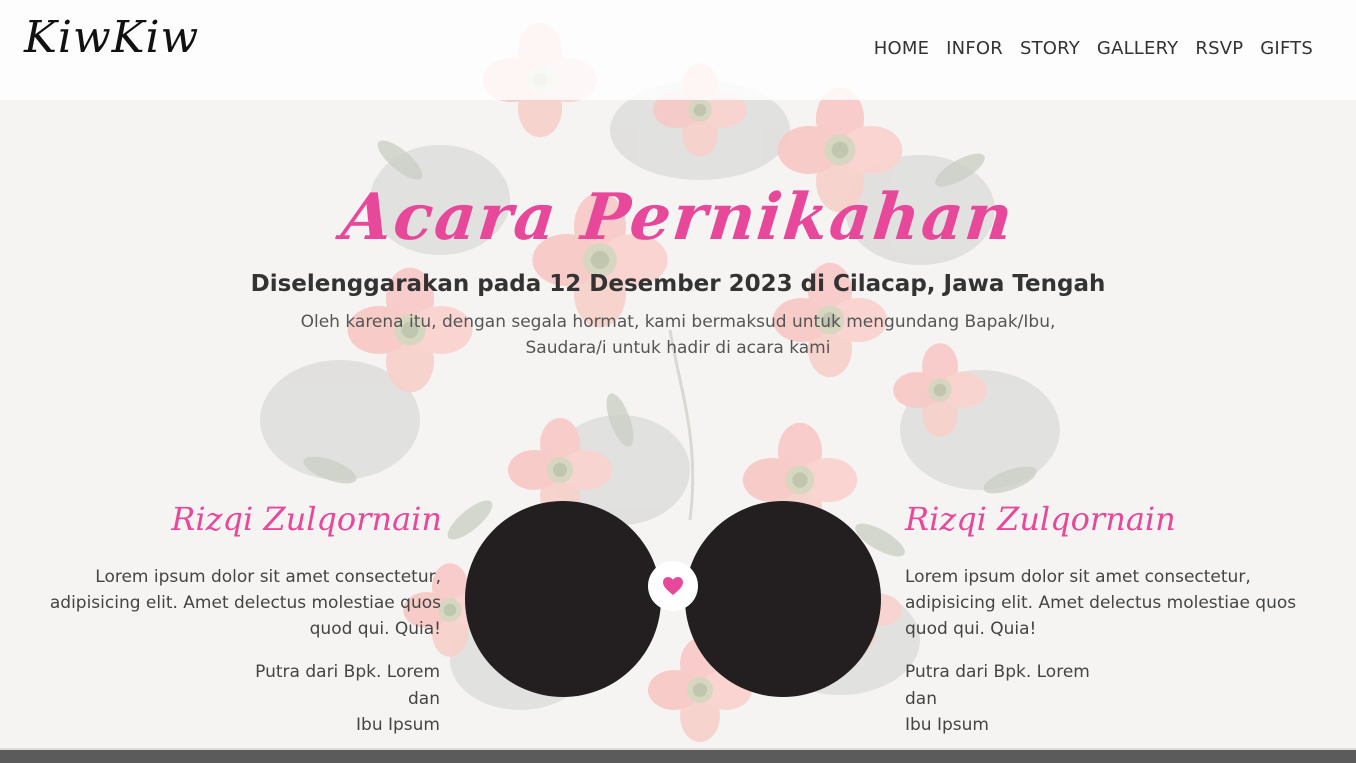  Describe the element at coordinates (974, 48) in the screenshot. I see `nav-infor: INFOR` at that location.